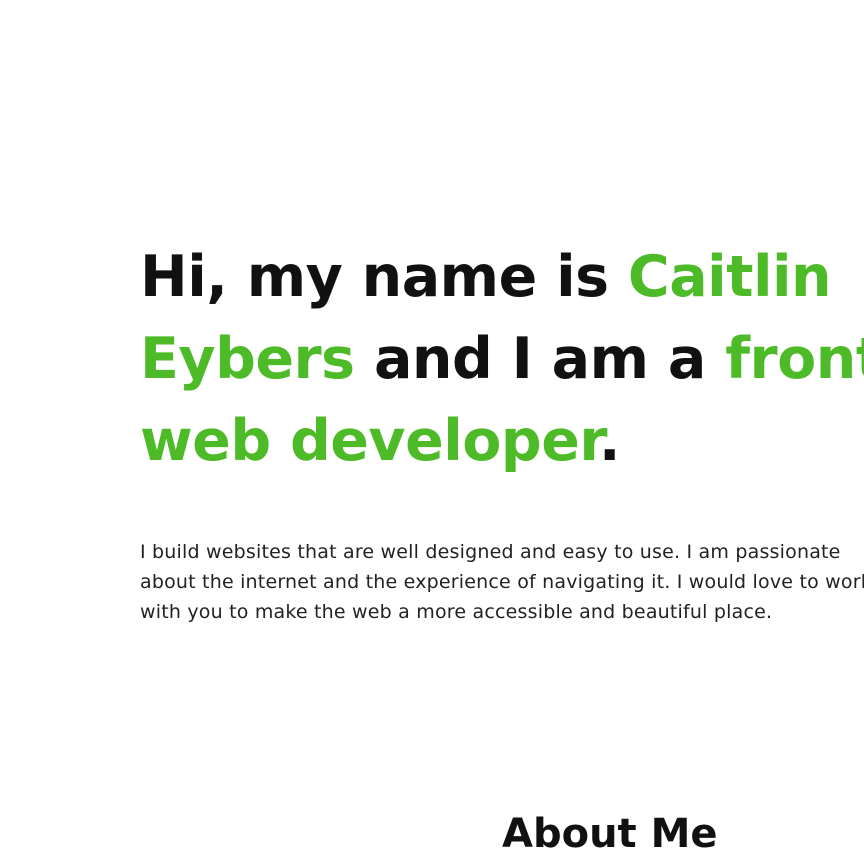 The image size is (864, 864). What do you see at coordinates (729, 277) in the screenshot?
I see `first-name: Caitlin` at bounding box center [729, 277].